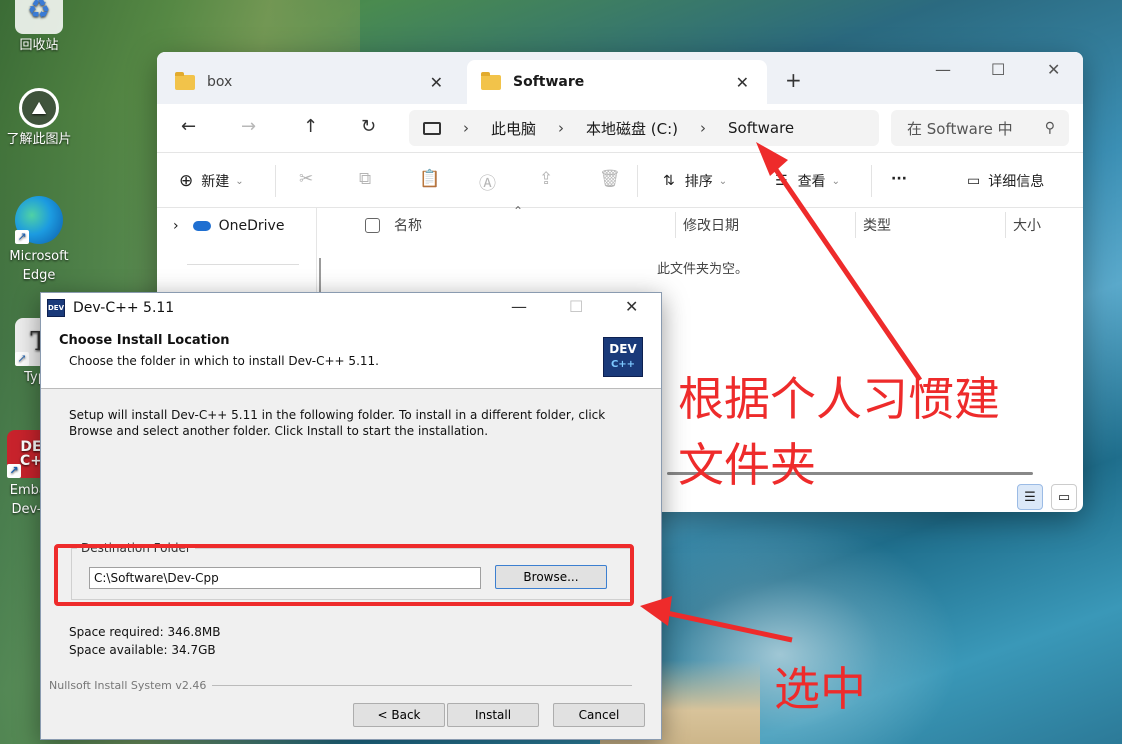  What do you see at coordinates (839, 399) in the screenshot?
I see `annotation-create-folder-line1: 根据个人习惯建` at bounding box center [839, 399].